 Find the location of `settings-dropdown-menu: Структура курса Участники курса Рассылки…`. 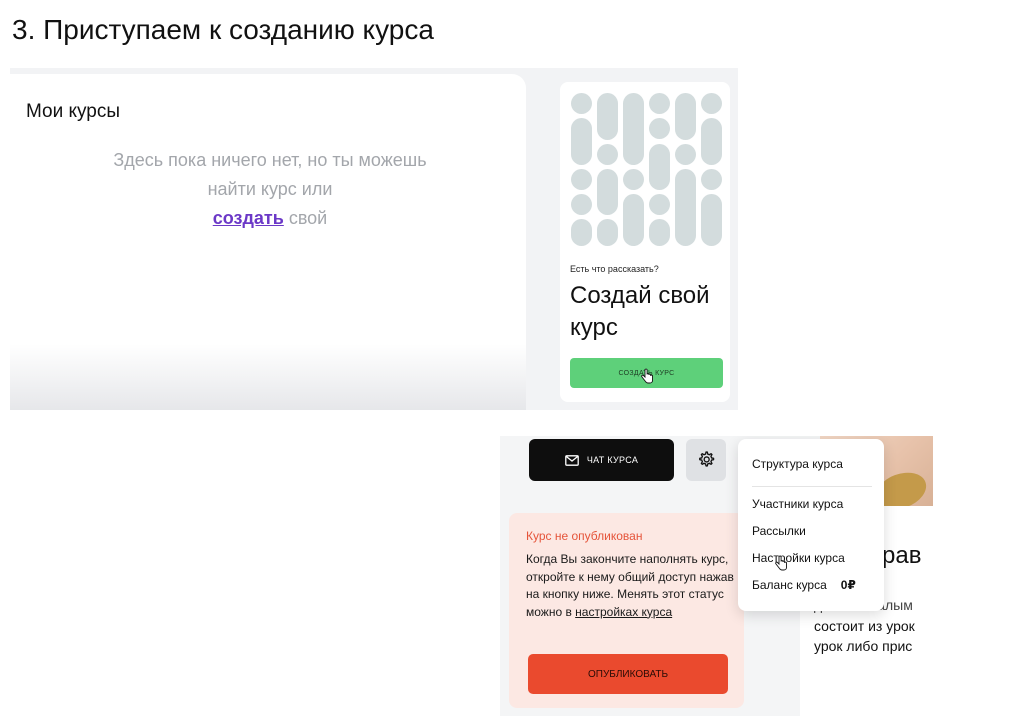

settings-dropdown-menu: Структура курса Участники курса Рассылки… is located at coordinates (811, 525).